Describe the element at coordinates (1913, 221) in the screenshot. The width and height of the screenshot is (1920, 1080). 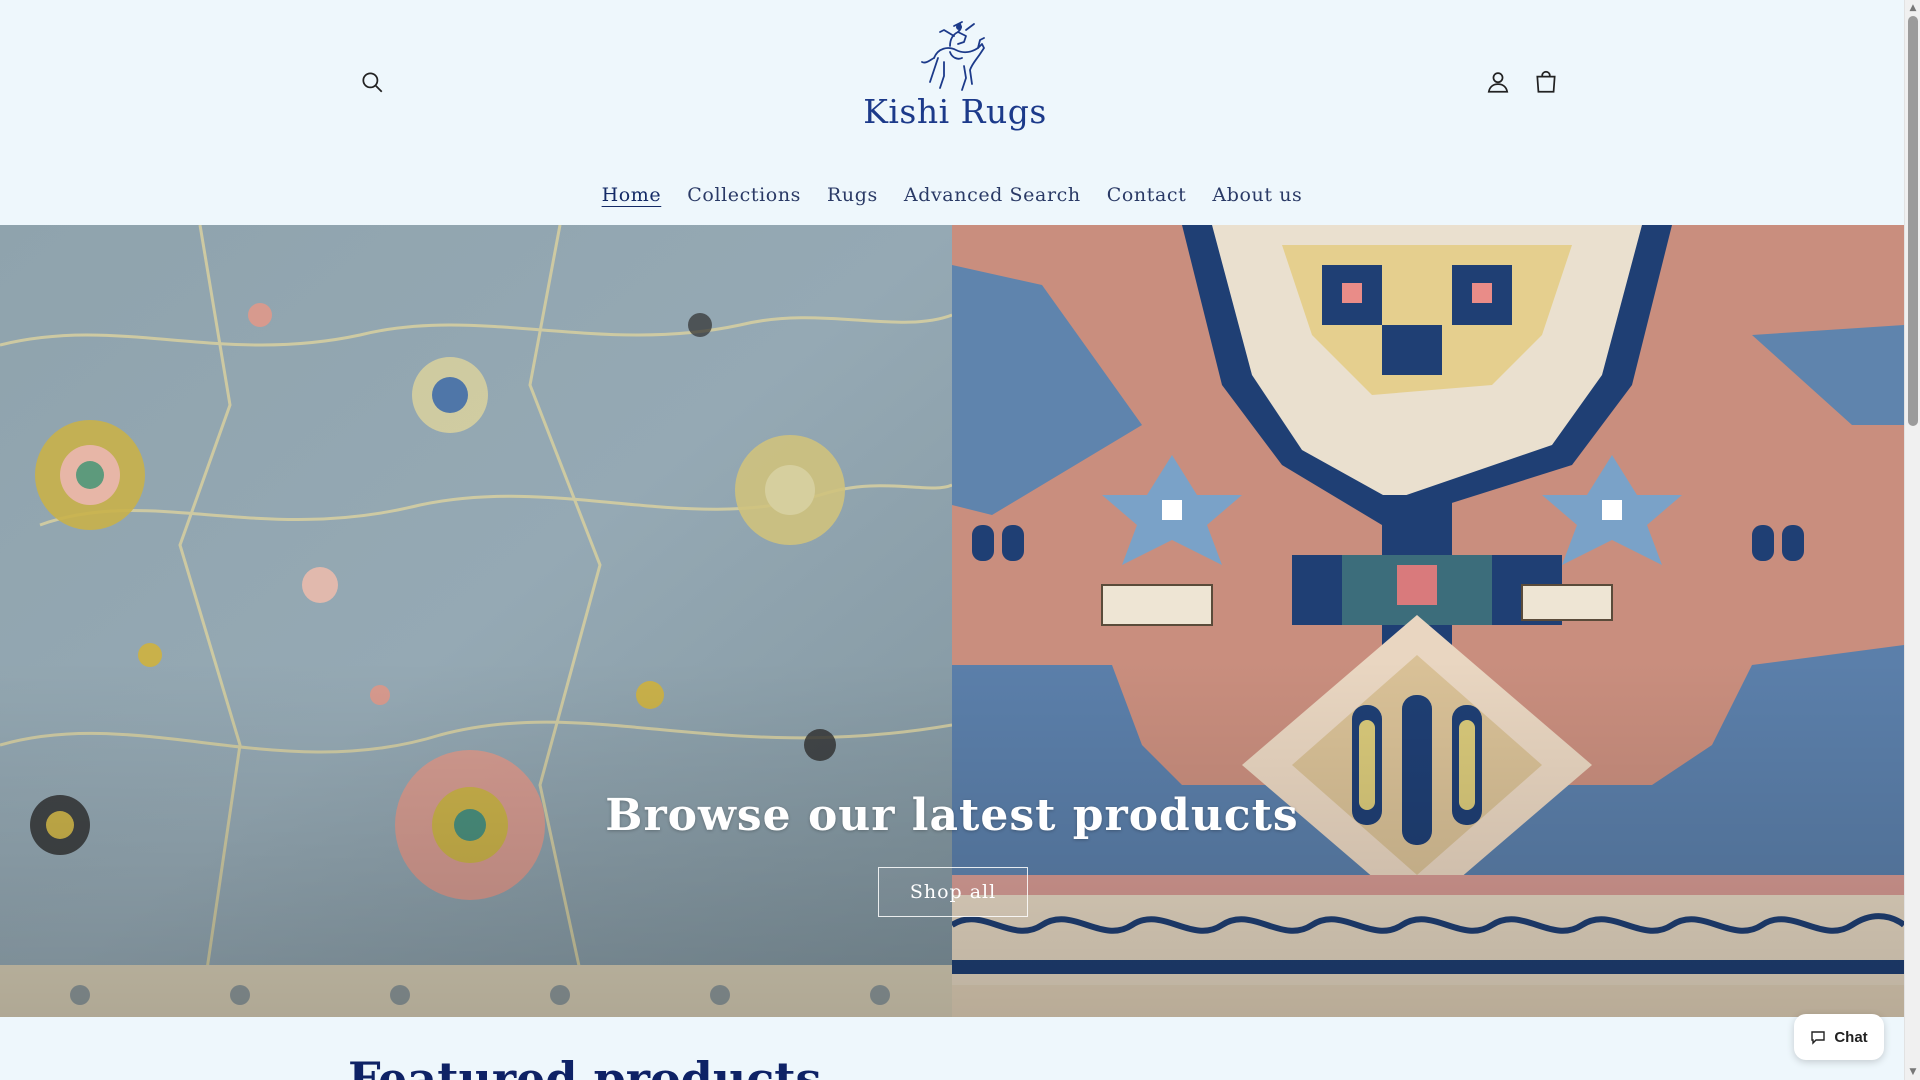
I see `scrollbar-thumb` at that location.